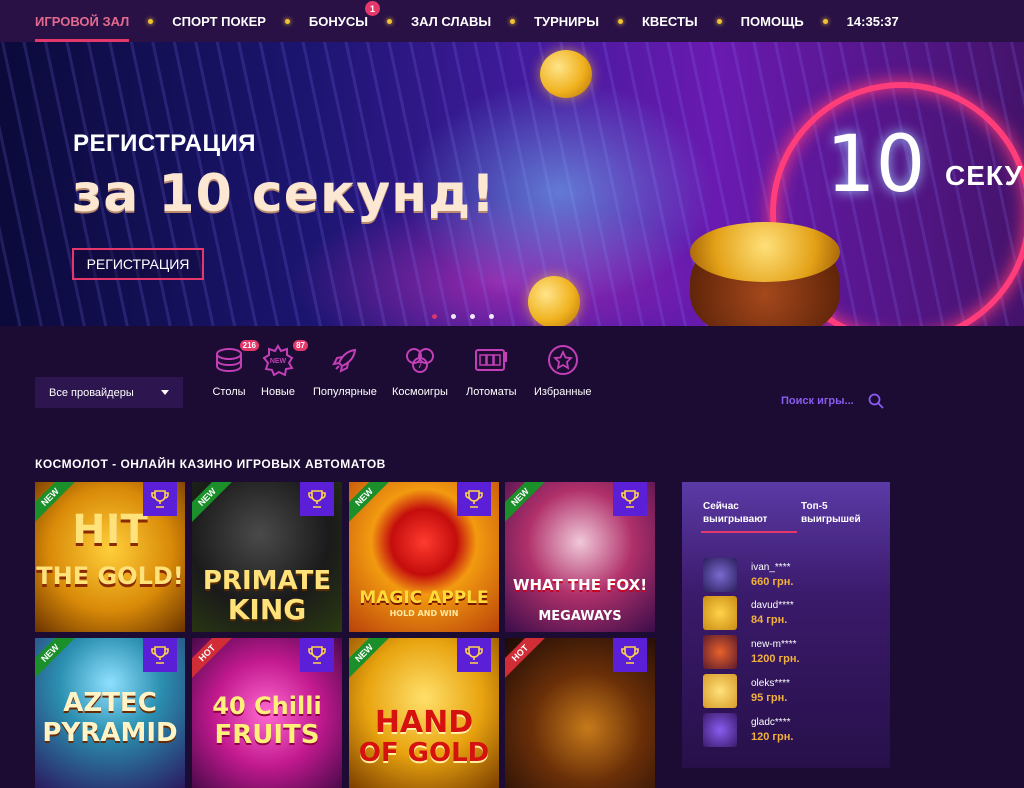 The width and height of the screenshot is (1024, 788). Describe the element at coordinates (267, 557) in the screenshot. I see `game-tile: PRIMATE KING NEW` at that location.